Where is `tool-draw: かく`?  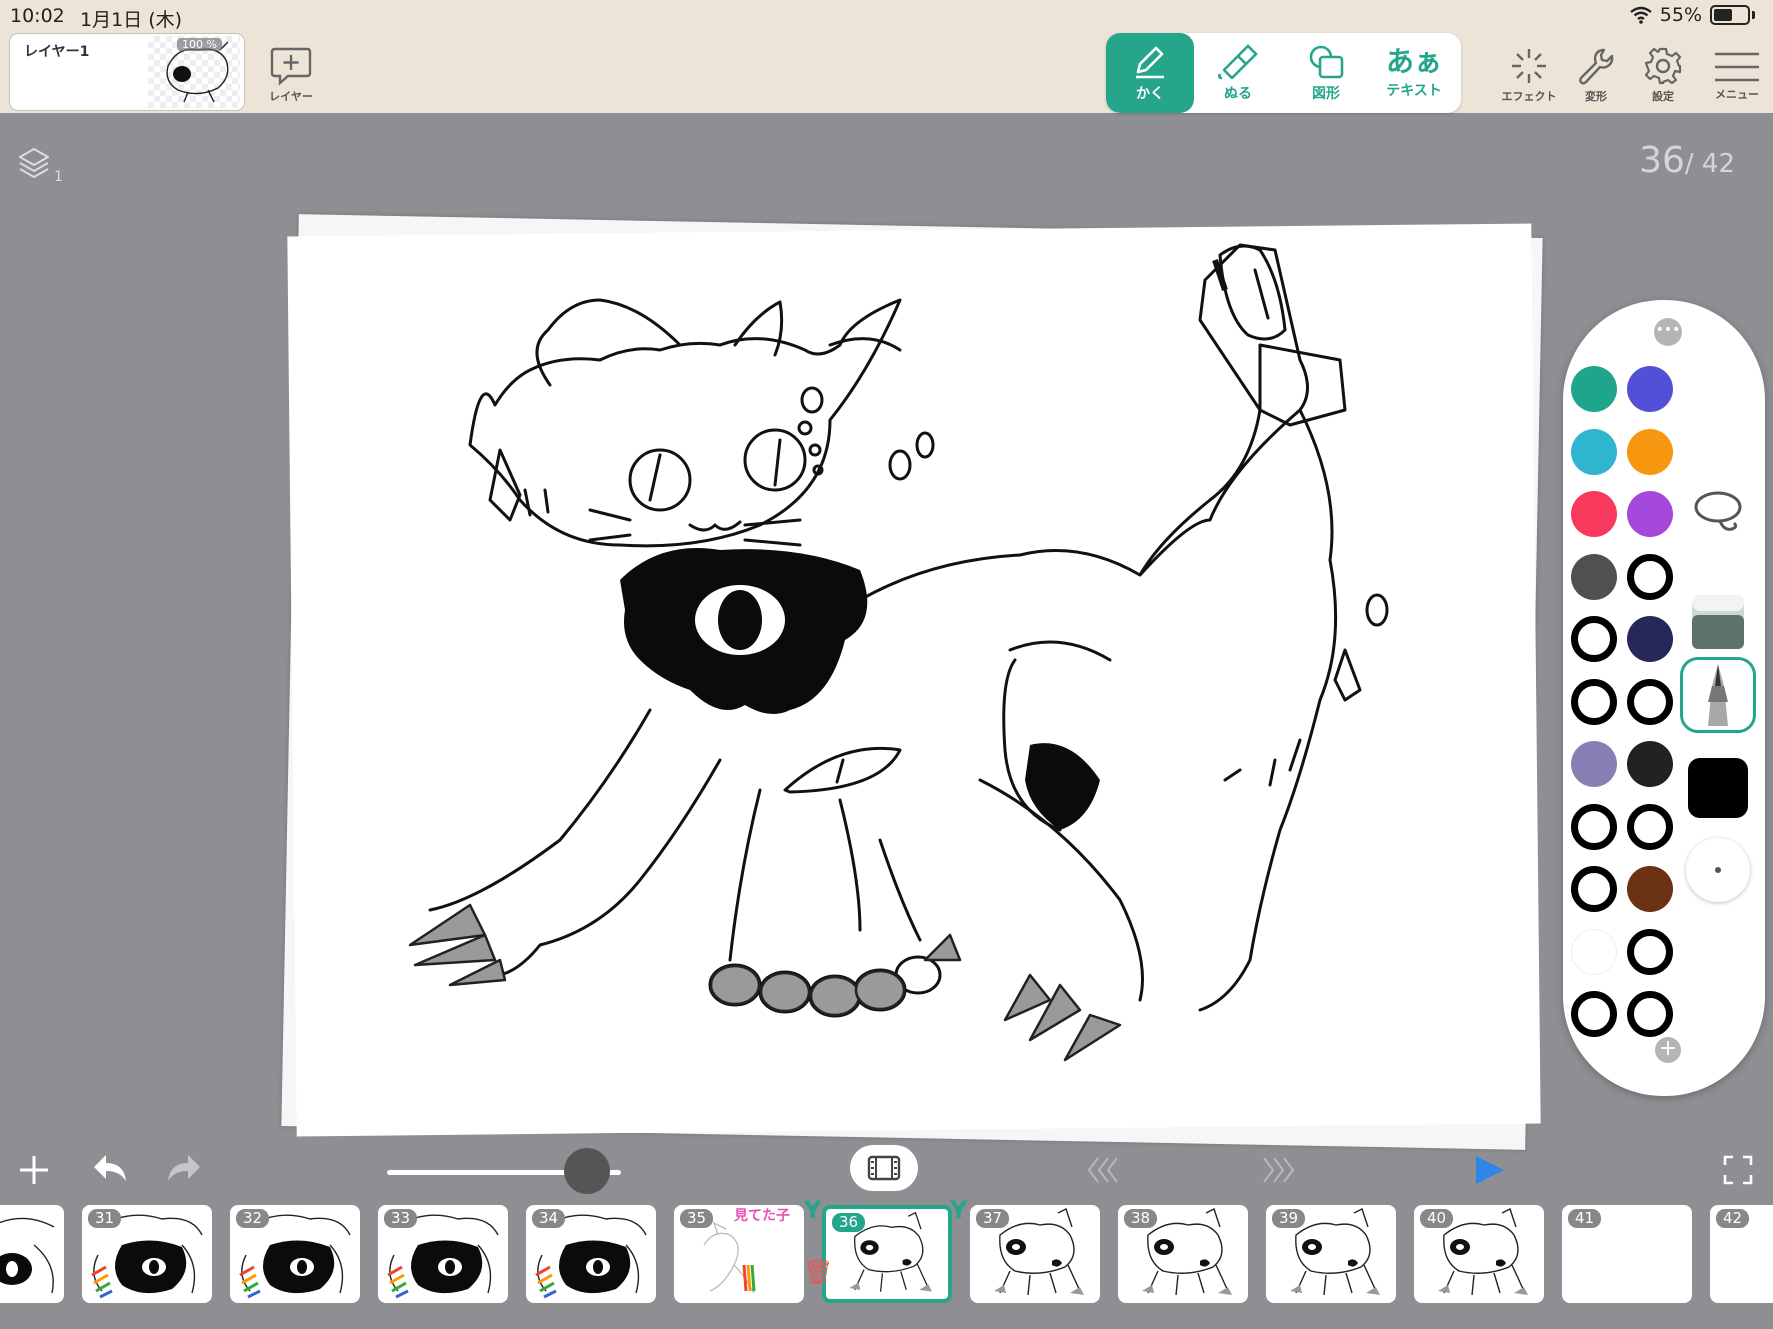
tool-draw: かく is located at coordinates (1150, 73).